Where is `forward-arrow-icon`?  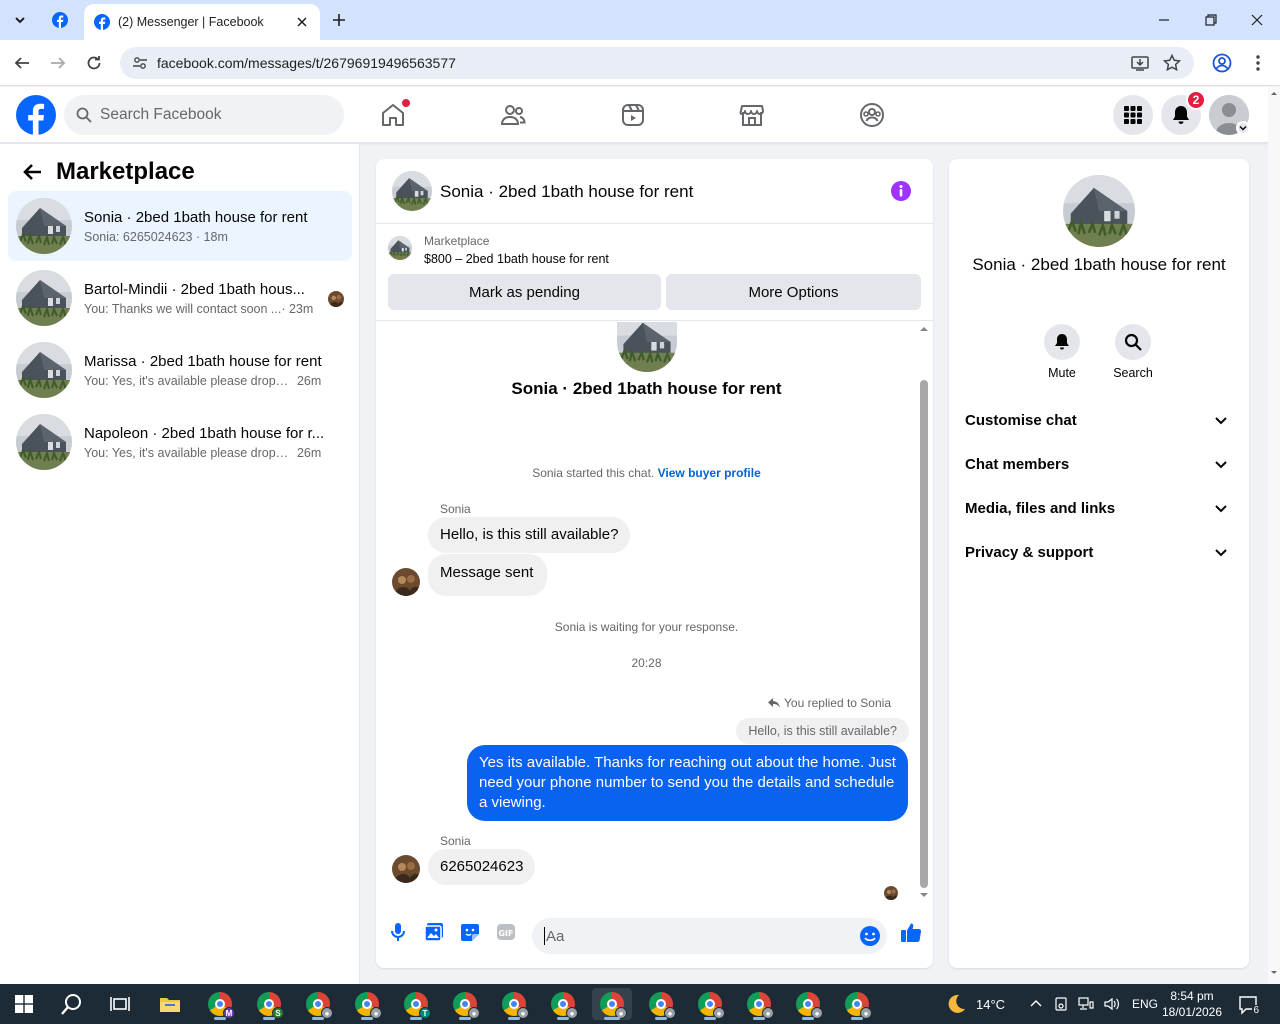 forward-arrow-icon is located at coordinates (58, 63).